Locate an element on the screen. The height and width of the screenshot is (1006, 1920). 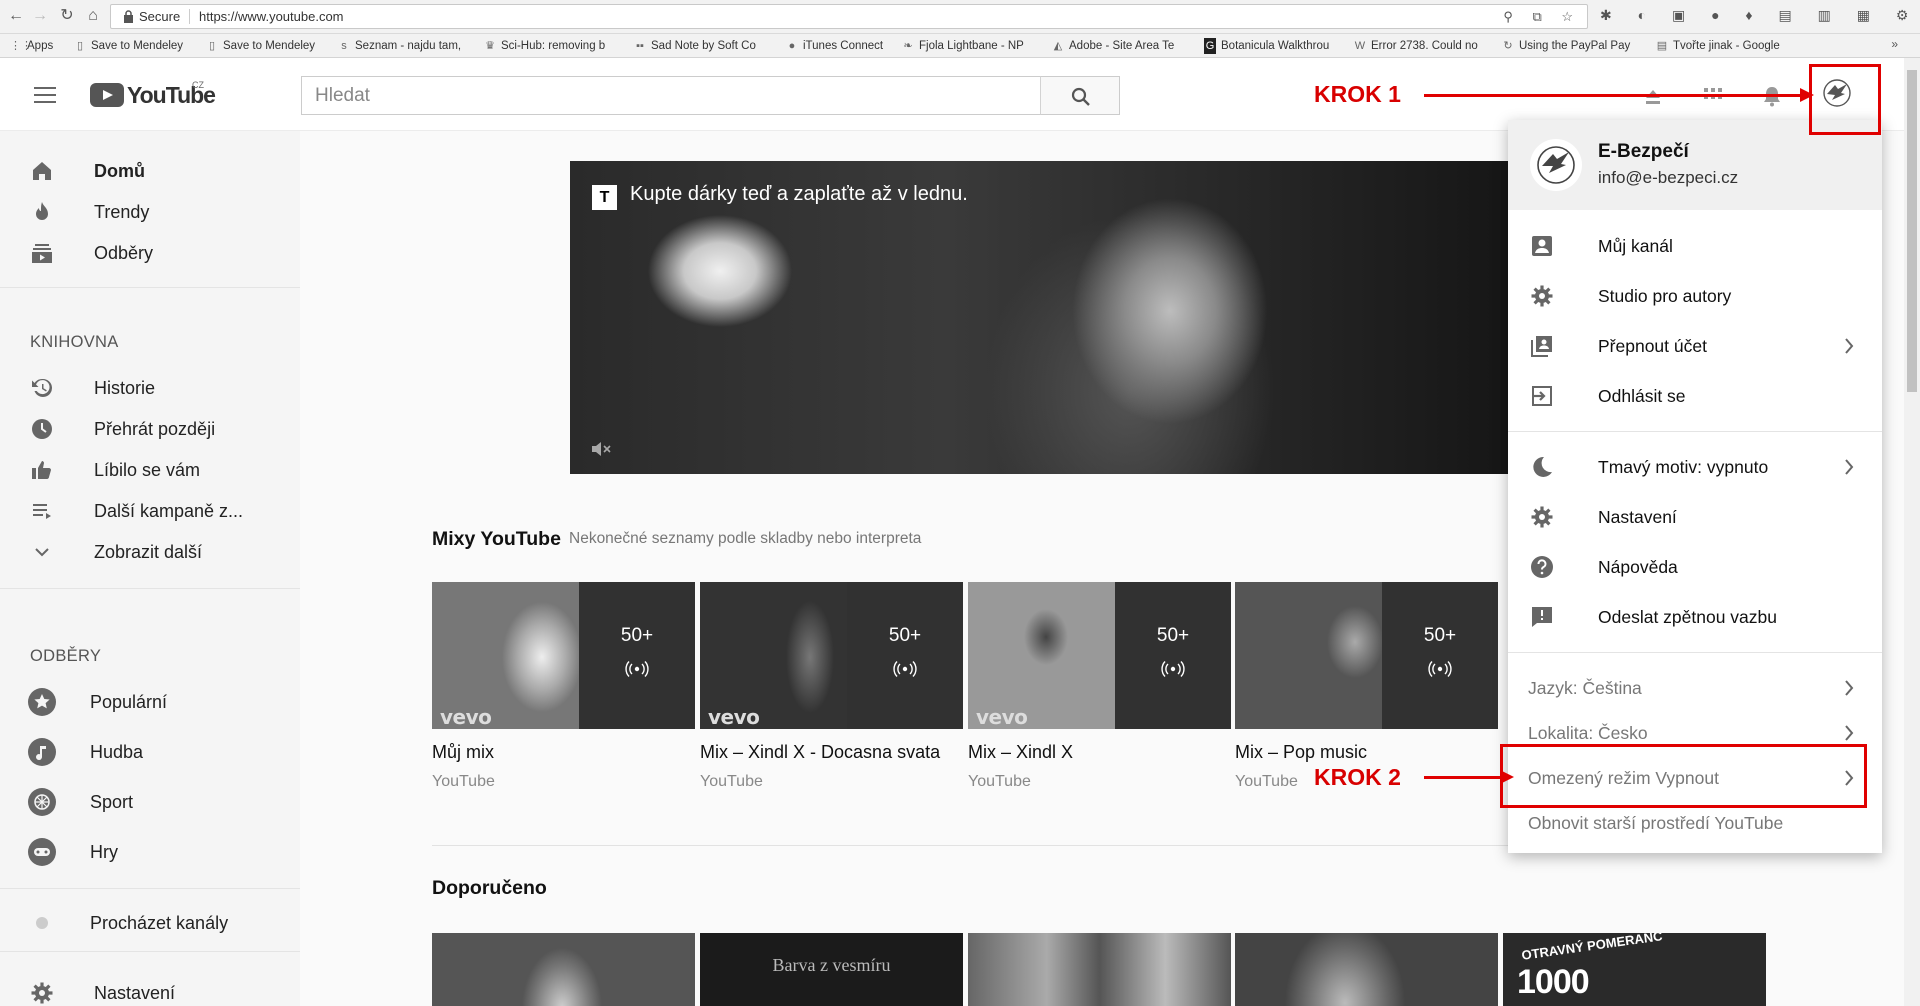
extension-icons: ✱ ◐ ▣ ● ♦ ▤ ▥ ▦ ⚙ ⋮ is located at coordinates (1760, 15).